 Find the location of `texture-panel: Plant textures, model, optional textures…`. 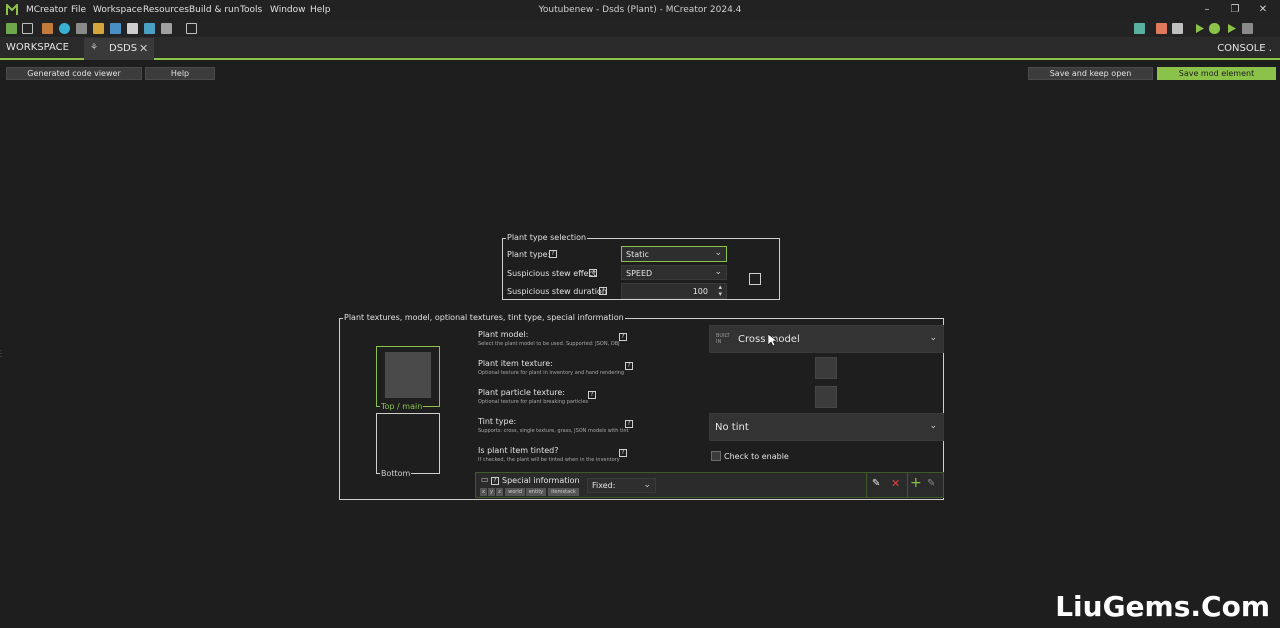

texture-panel: Plant textures, model, optional textures… is located at coordinates (641, 406).